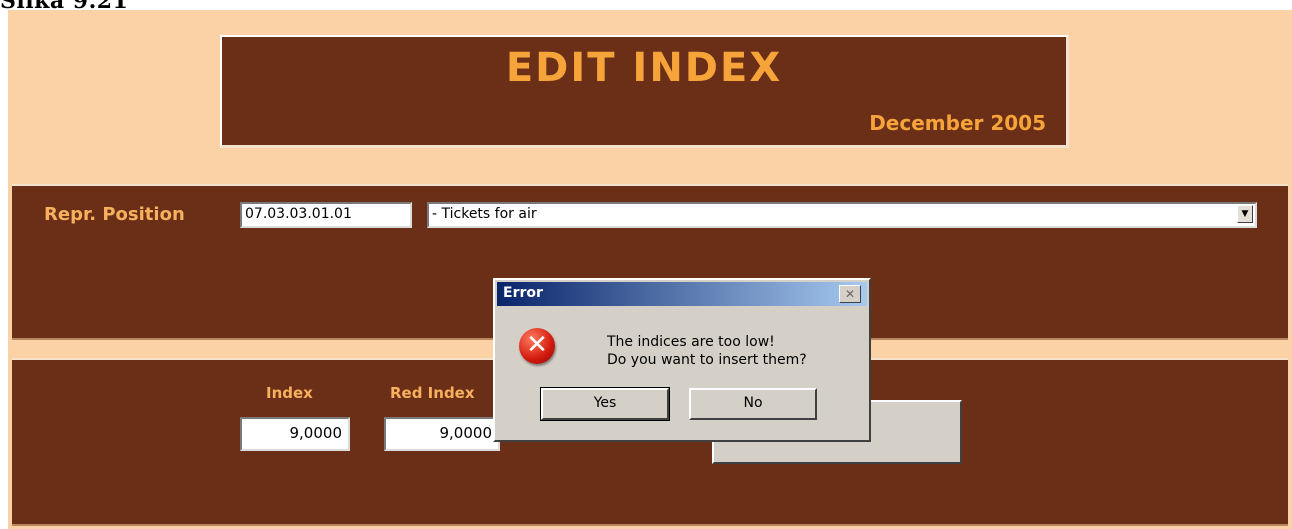  What do you see at coordinates (753, 404) in the screenshot?
I see `no-button: No` at bounding box center [753, 404].